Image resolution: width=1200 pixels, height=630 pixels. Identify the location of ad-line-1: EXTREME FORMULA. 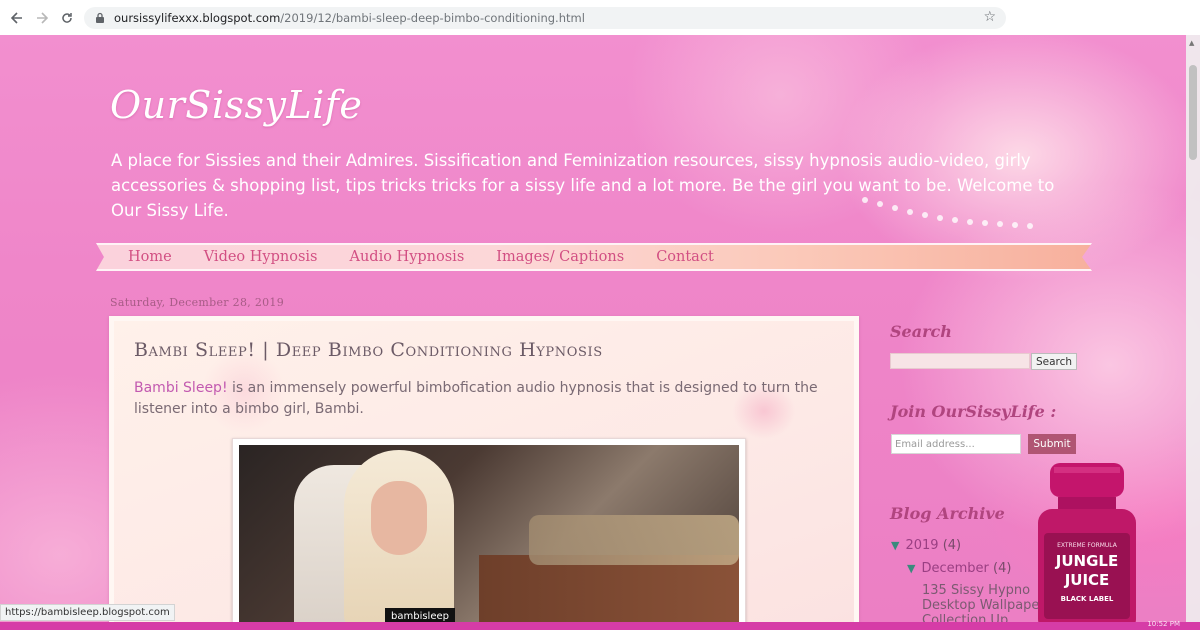
(1087, 545).